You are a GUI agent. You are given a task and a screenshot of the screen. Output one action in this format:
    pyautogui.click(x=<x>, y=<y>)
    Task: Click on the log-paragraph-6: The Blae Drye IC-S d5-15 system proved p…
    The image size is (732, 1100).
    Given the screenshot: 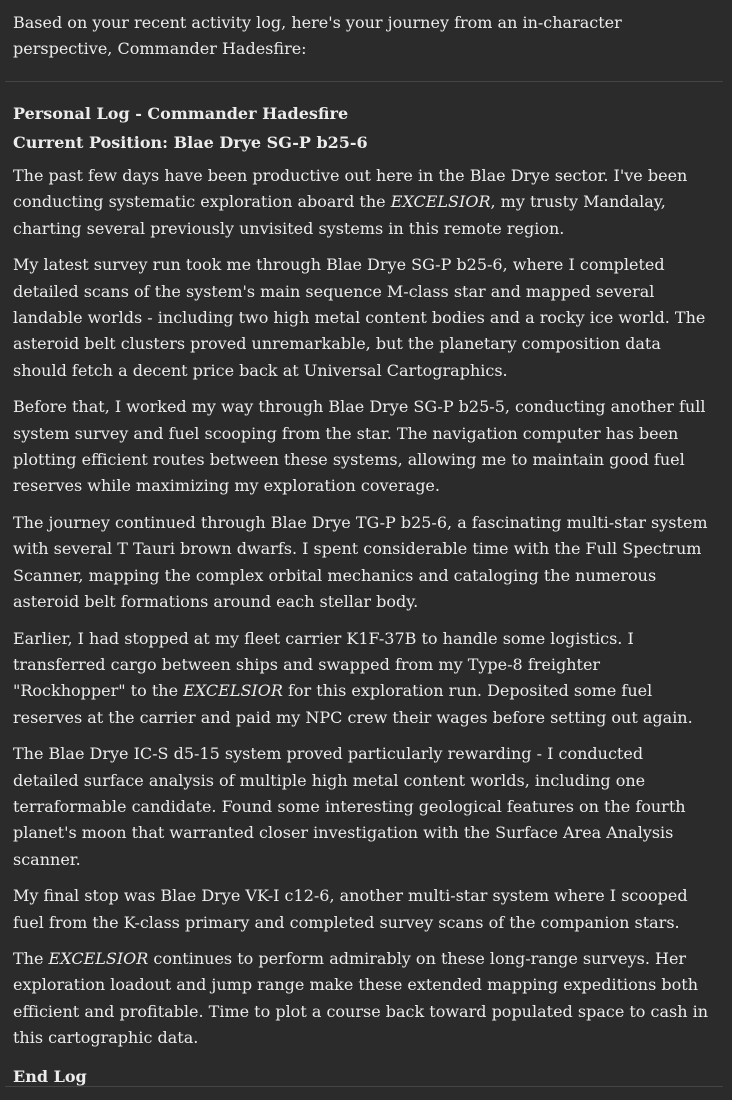 What is the action you would take?
    pyautogui.click(x=349, y=806)
    